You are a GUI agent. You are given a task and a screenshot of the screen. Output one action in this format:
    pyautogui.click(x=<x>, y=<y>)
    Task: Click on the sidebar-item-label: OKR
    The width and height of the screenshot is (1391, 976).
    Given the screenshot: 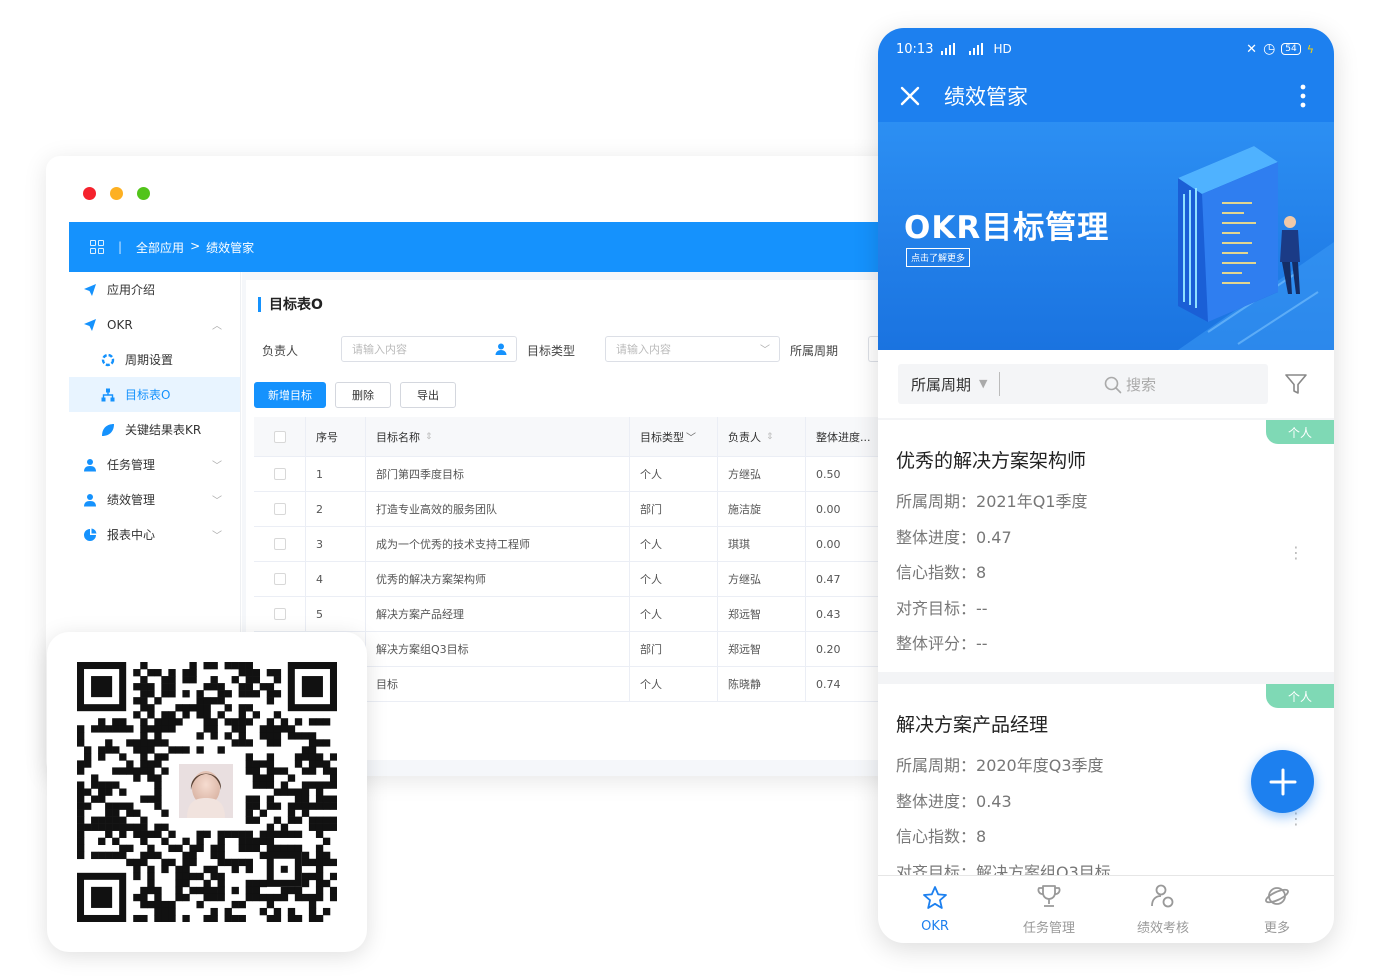 What is the action you would take?
    pyautogui.click(x=120, y=324)
    